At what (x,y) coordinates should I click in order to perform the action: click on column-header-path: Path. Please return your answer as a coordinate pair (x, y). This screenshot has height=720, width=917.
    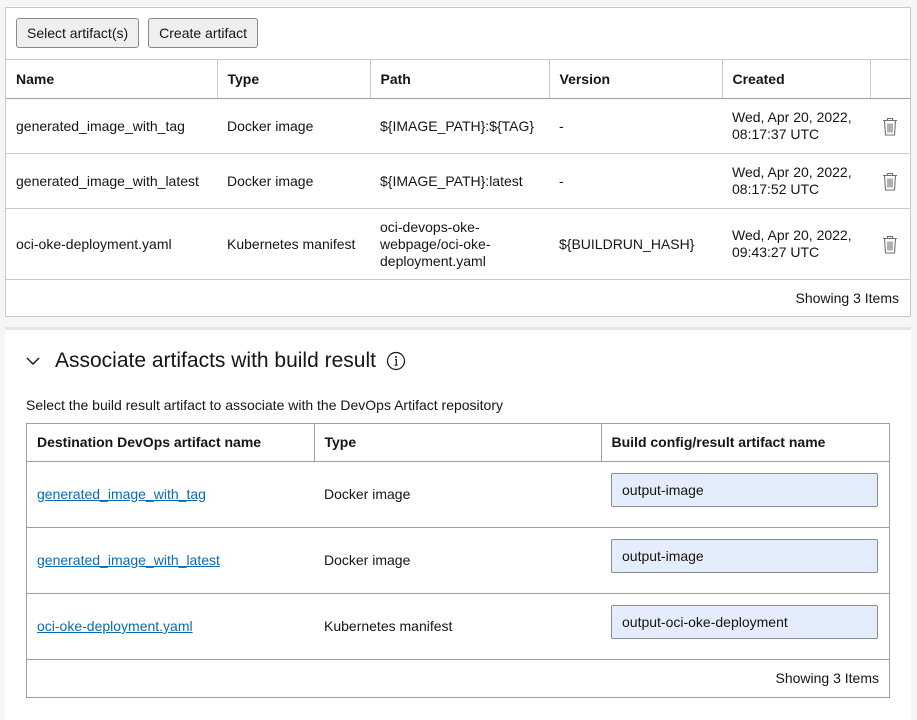
    Looking at the image, I should click on (460, 79).